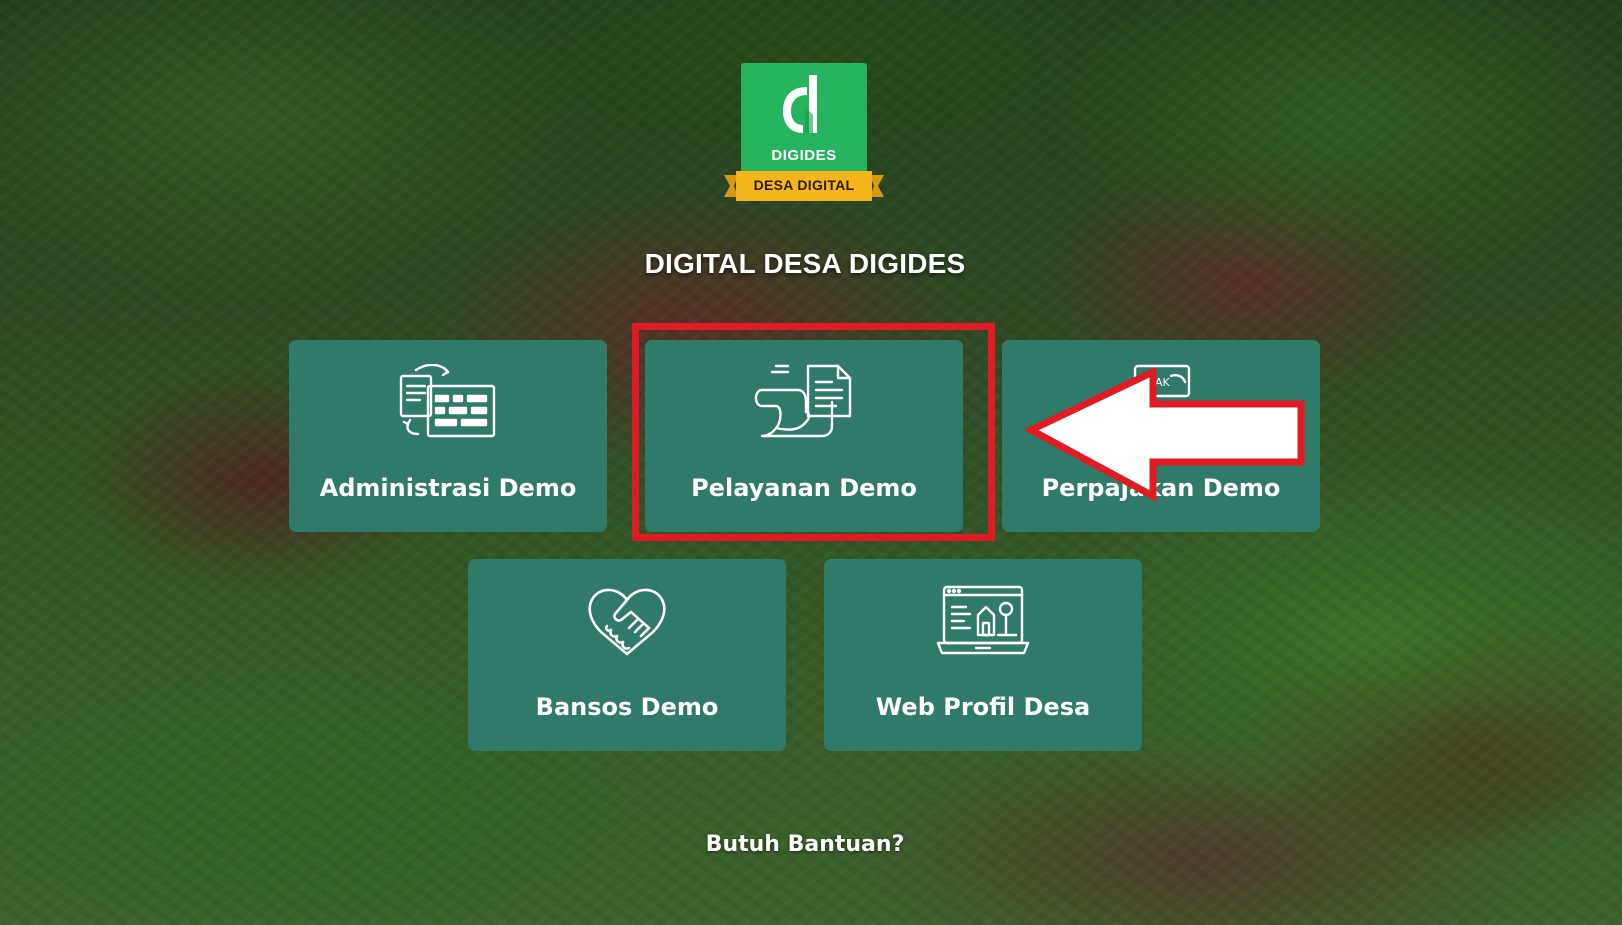  I want to click on heart-handshake-icon, so click(627, 621).